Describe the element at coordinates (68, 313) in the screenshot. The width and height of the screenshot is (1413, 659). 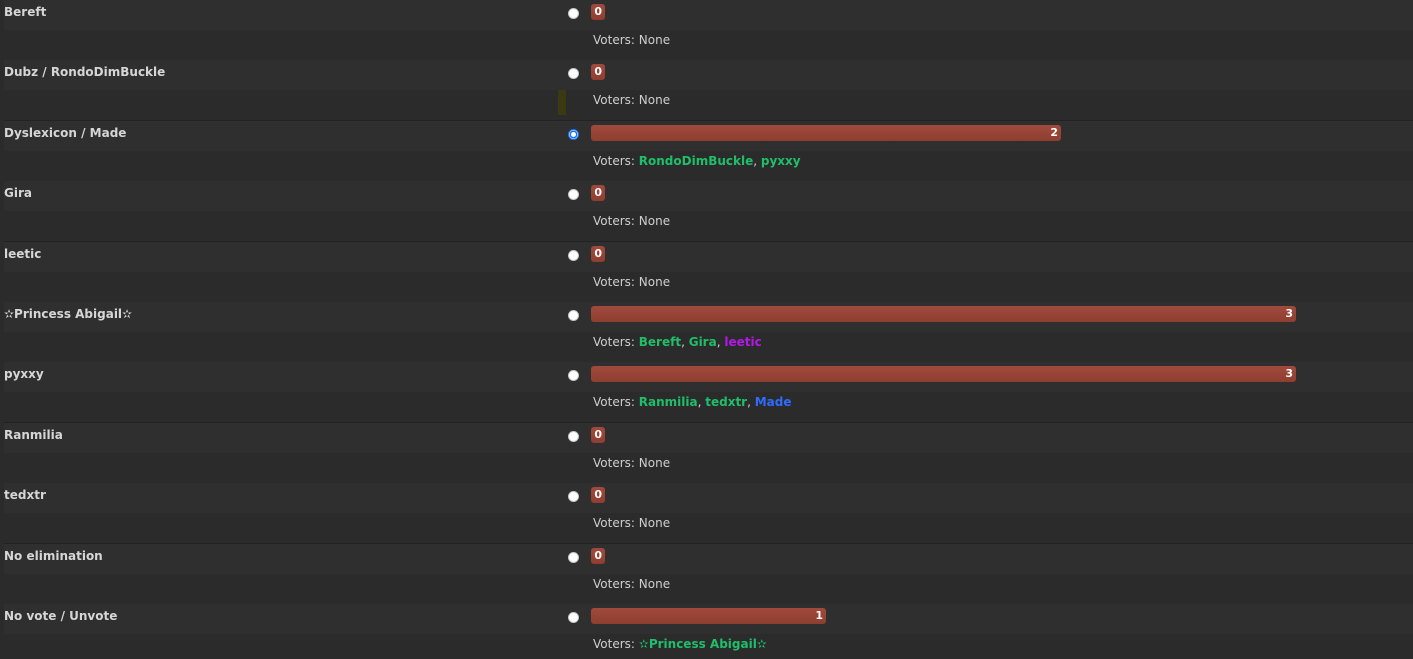
I see `option-name: ✫Princess Abigail✫` at that location.